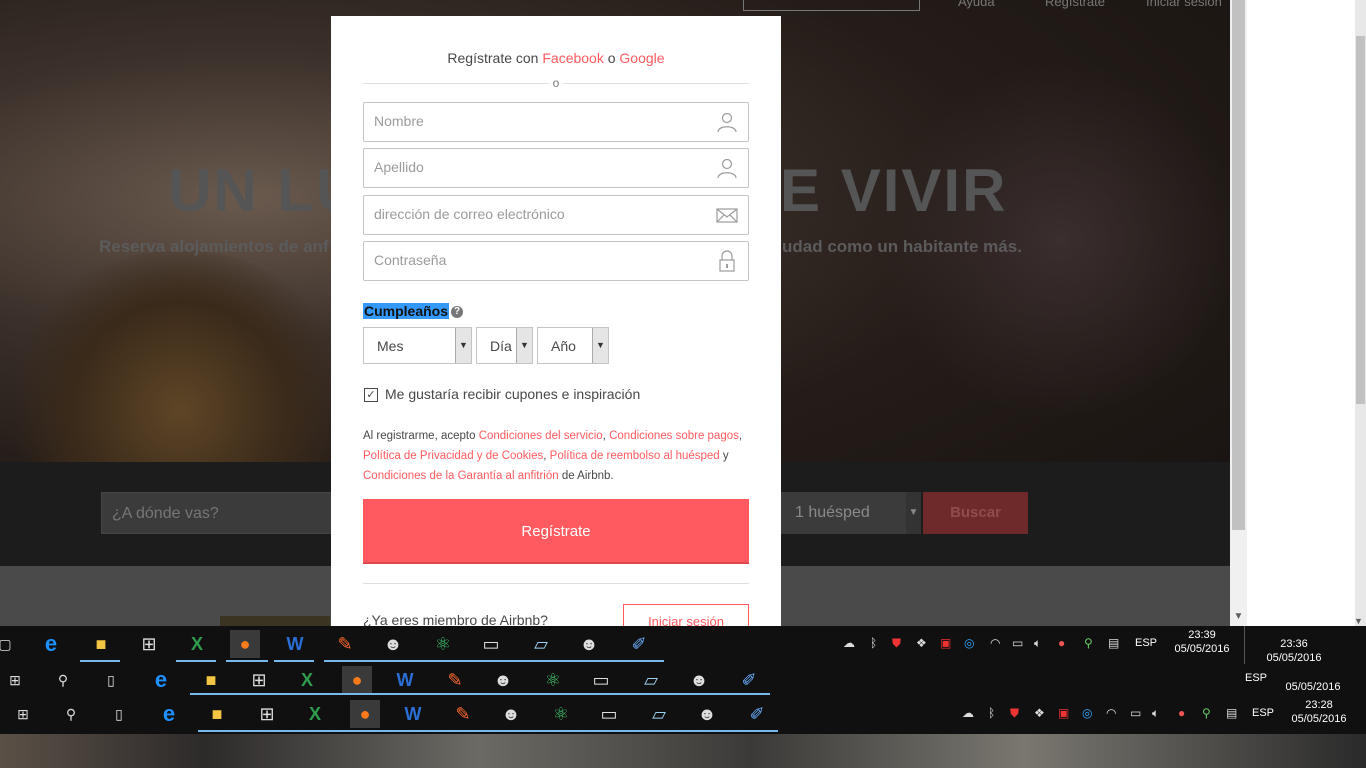 The image size is (1366, 768). Describe the element at coordinates (1202, 642) in the screenshot. I see `clock: 23:39 05/05/2016` at that location.